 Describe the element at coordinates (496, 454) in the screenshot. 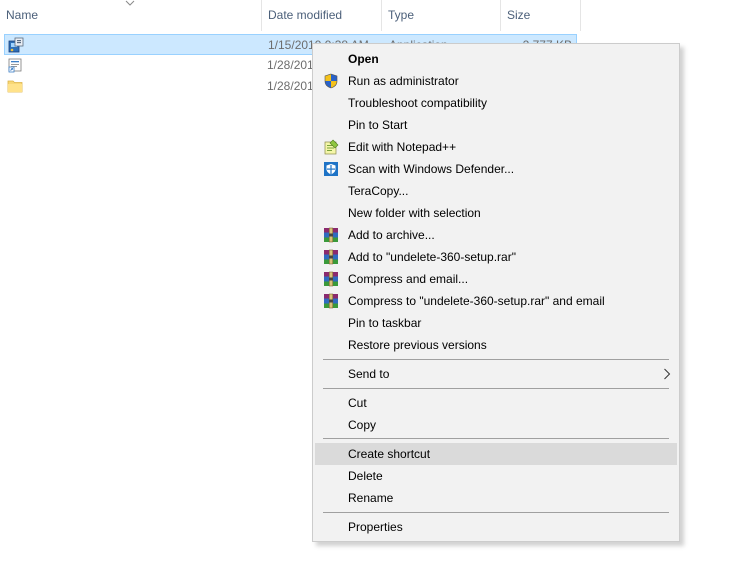

I see `menu-item-create-shortcut: Create shortcut` at that location.